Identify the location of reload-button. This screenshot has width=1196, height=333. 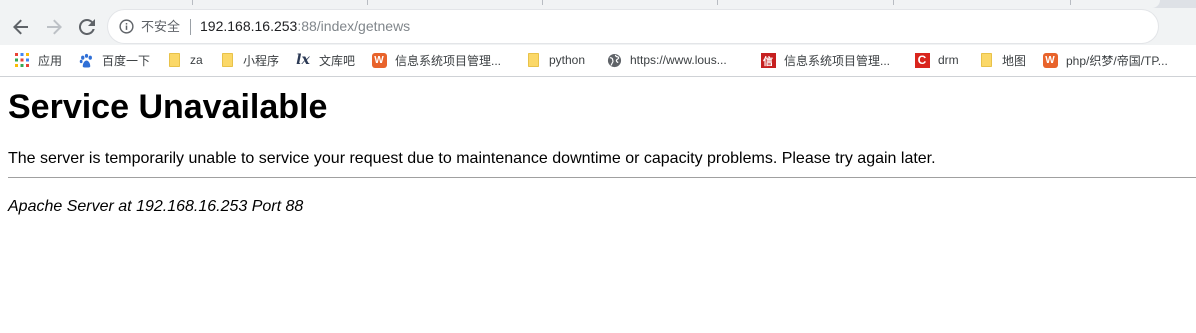
(87, 27).